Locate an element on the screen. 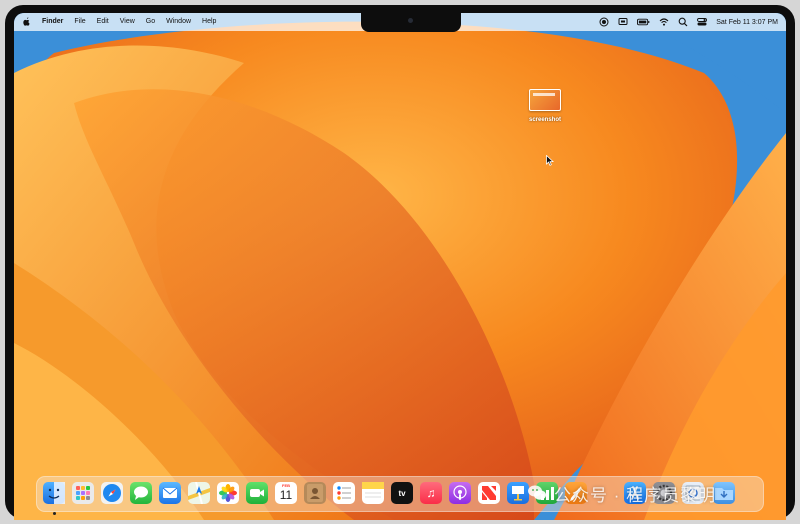 The width and height of the screenshot is (800, 524). camera-notch is located at coordinates (411, 22).